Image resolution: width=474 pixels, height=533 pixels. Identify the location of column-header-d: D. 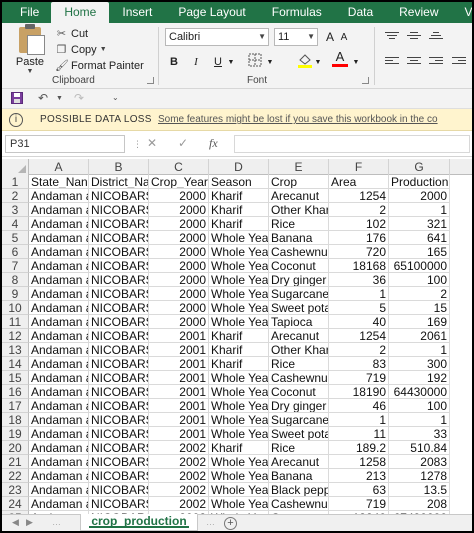
(239, 167).